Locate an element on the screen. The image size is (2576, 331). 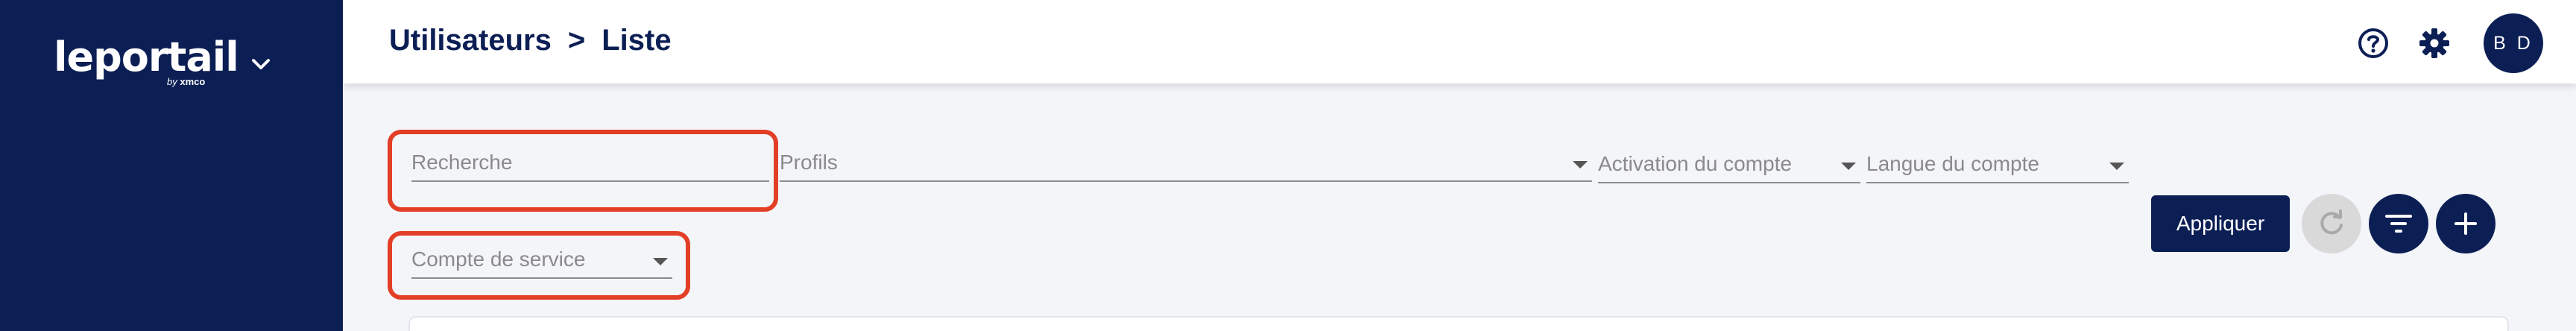
language-label: Langue du compte is located at coordinates (1952, 163).